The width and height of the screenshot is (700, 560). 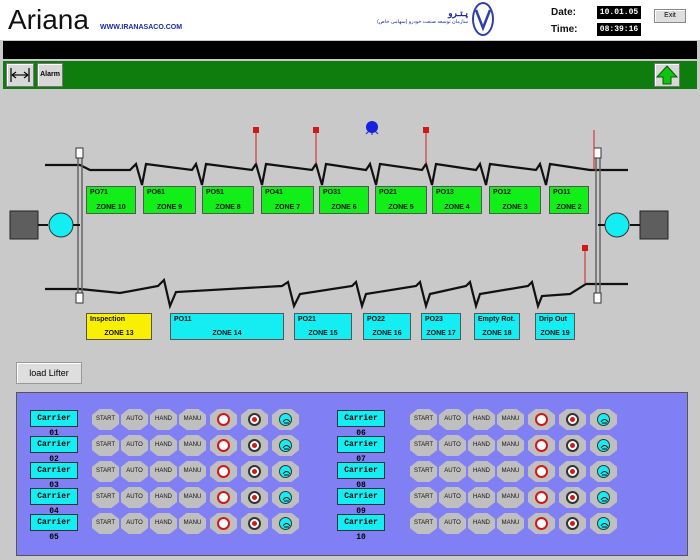 What do you see at coordinates (387, 326) in the screenshot?
I see `zone-lower-4: PO22 ZONE 16` at bounding box center [387, 326].